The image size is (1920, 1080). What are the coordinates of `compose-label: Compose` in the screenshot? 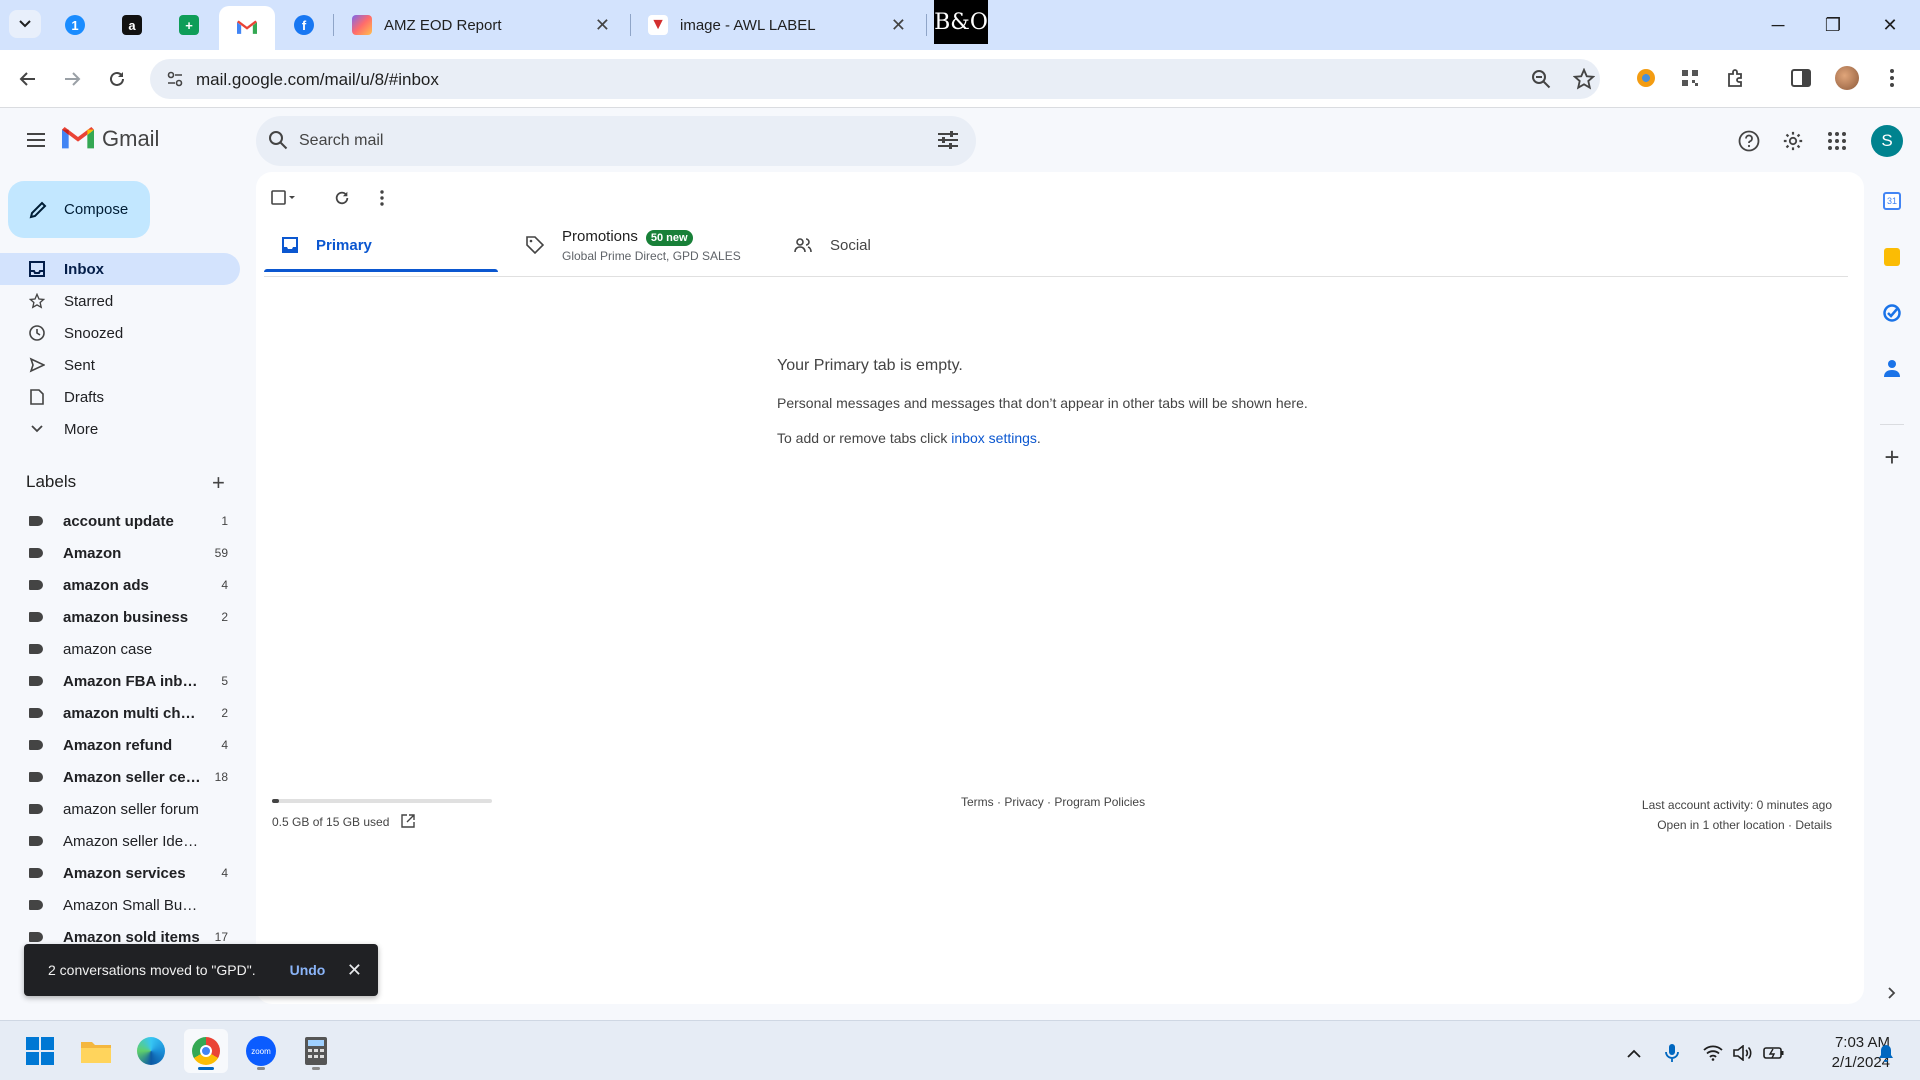 It's located at (96, 209).